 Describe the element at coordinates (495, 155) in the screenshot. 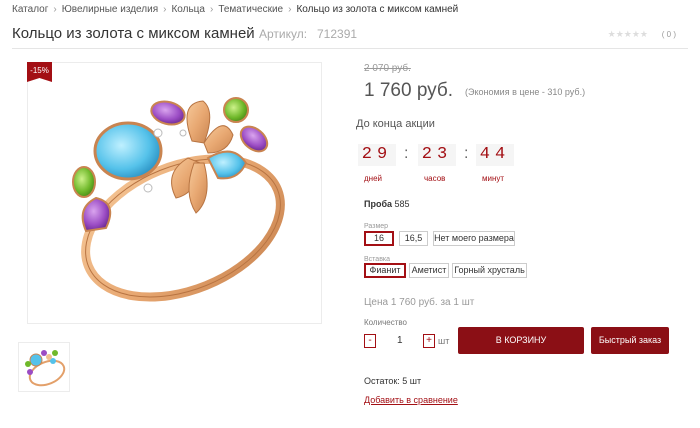

I see `timer-minutes: 44` at that location.